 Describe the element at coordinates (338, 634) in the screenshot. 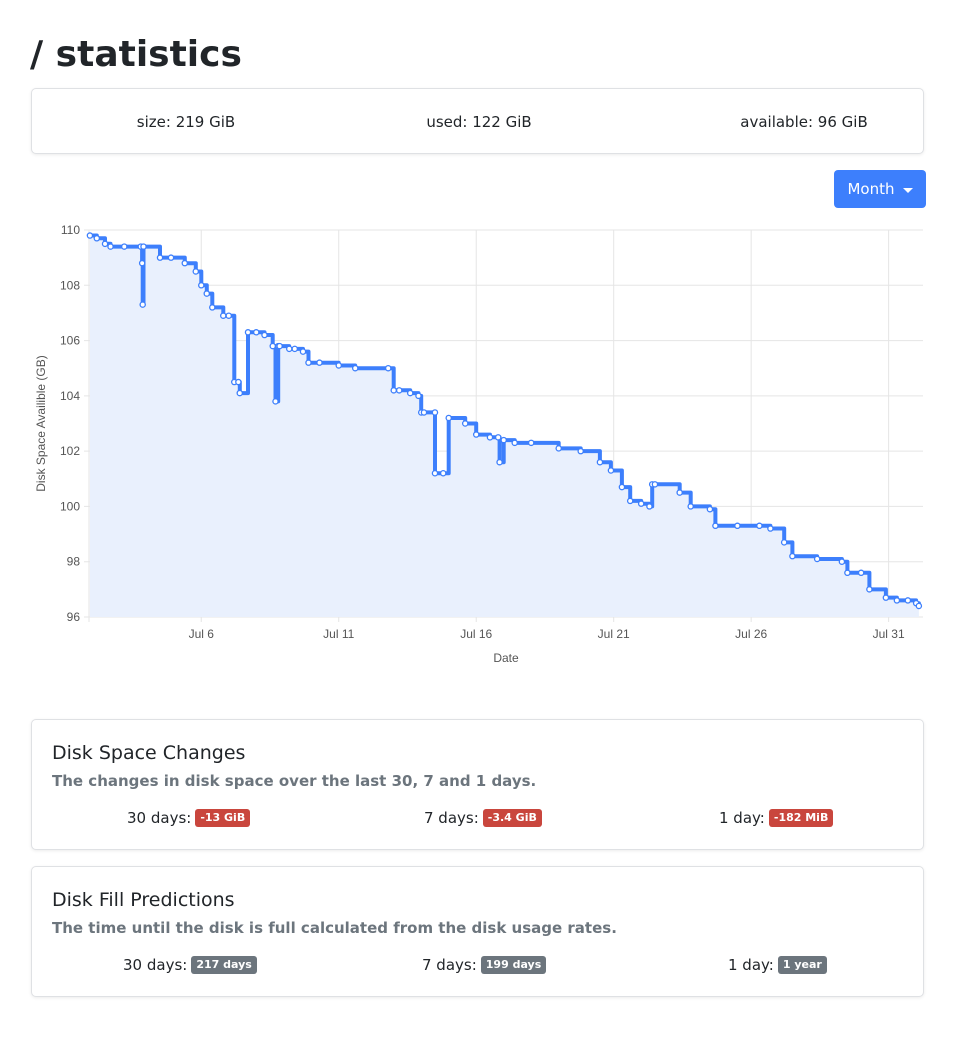

I see `x-tick-label: Jul 11` at that location.